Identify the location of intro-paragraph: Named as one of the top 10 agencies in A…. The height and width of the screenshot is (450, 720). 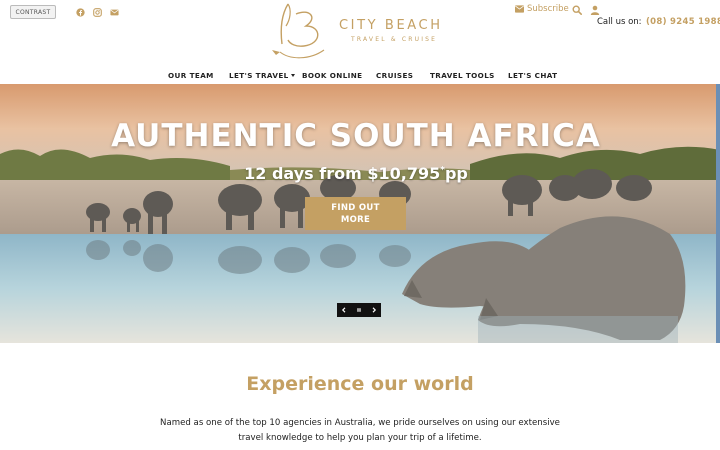
(360, 430).